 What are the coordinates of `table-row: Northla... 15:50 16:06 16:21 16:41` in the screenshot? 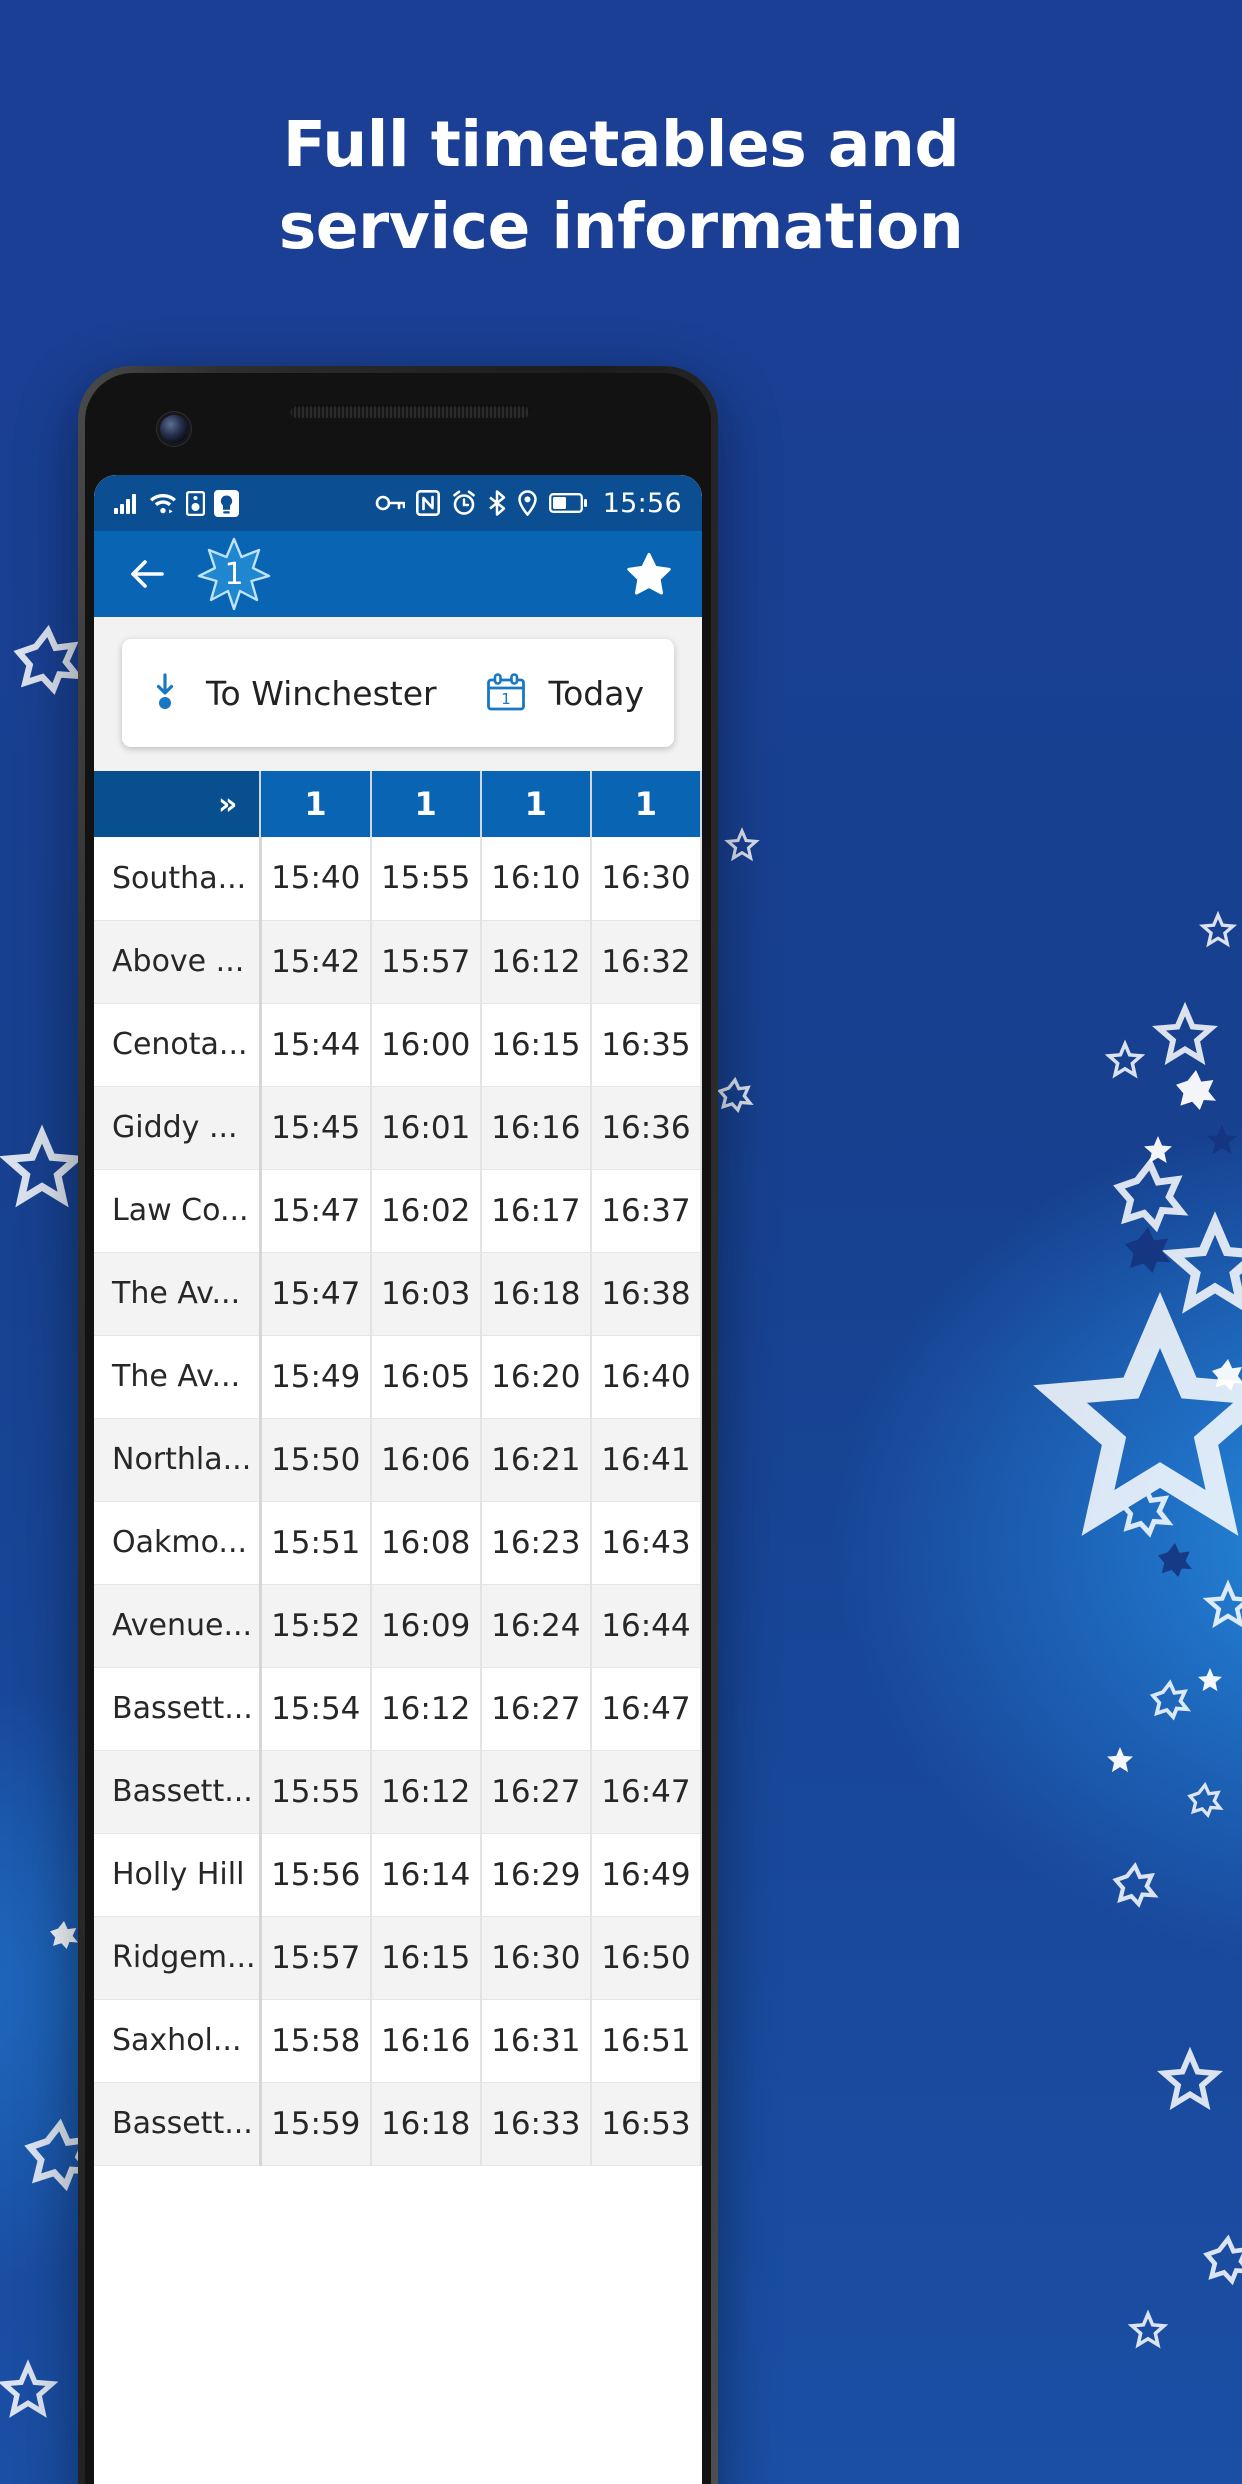 It's located at (398, 1460).